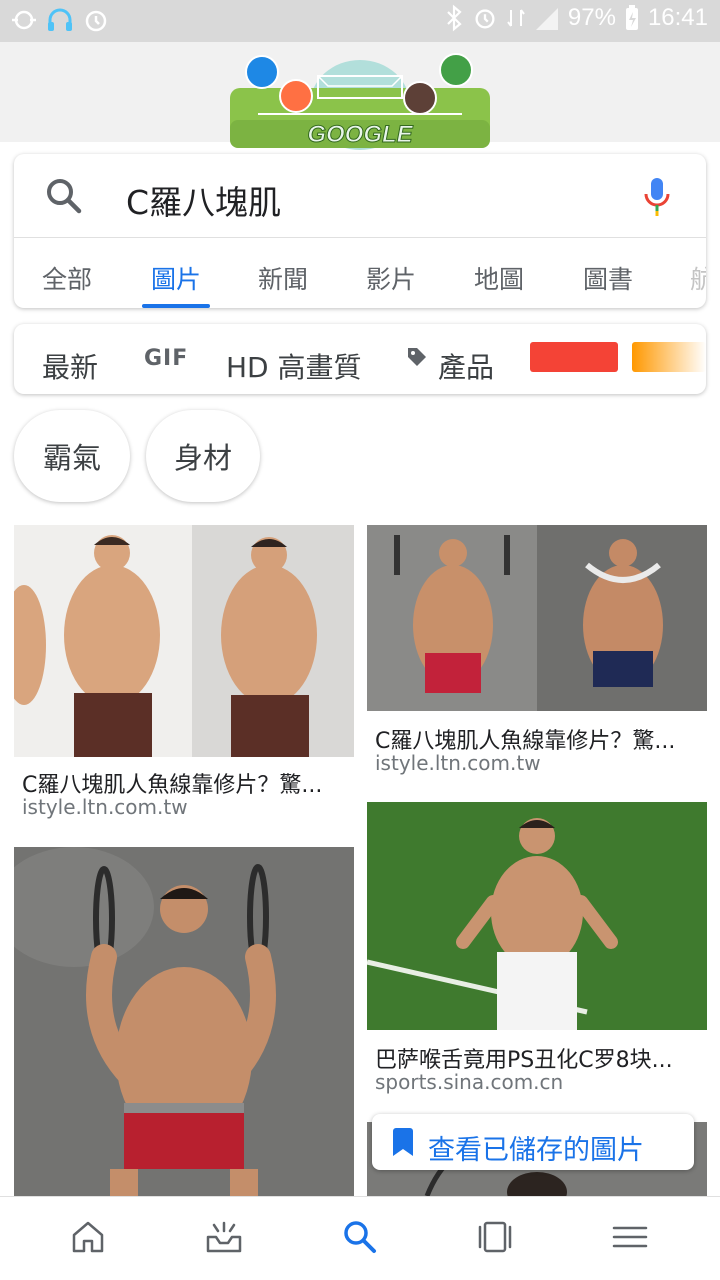 The image size is (720, 1280). I want to click on search-nav-icon, so click(360, 1237).